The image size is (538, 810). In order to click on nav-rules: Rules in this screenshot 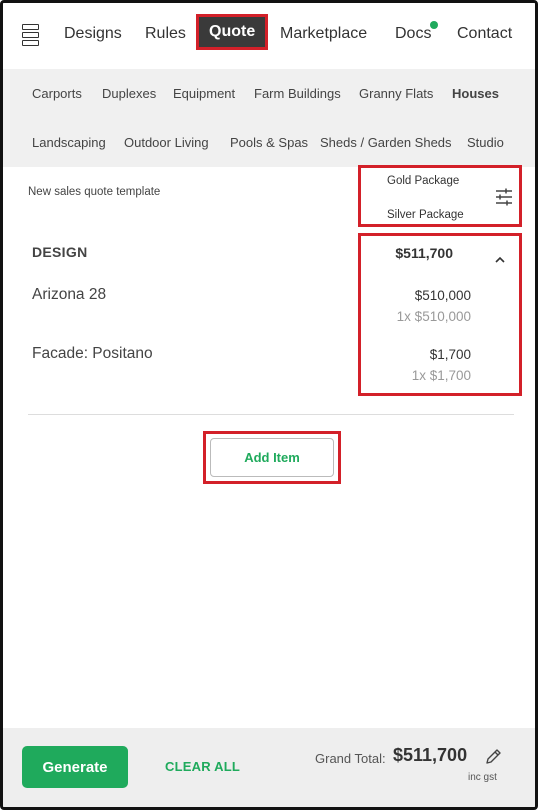, I will do `click(165, 34)`.